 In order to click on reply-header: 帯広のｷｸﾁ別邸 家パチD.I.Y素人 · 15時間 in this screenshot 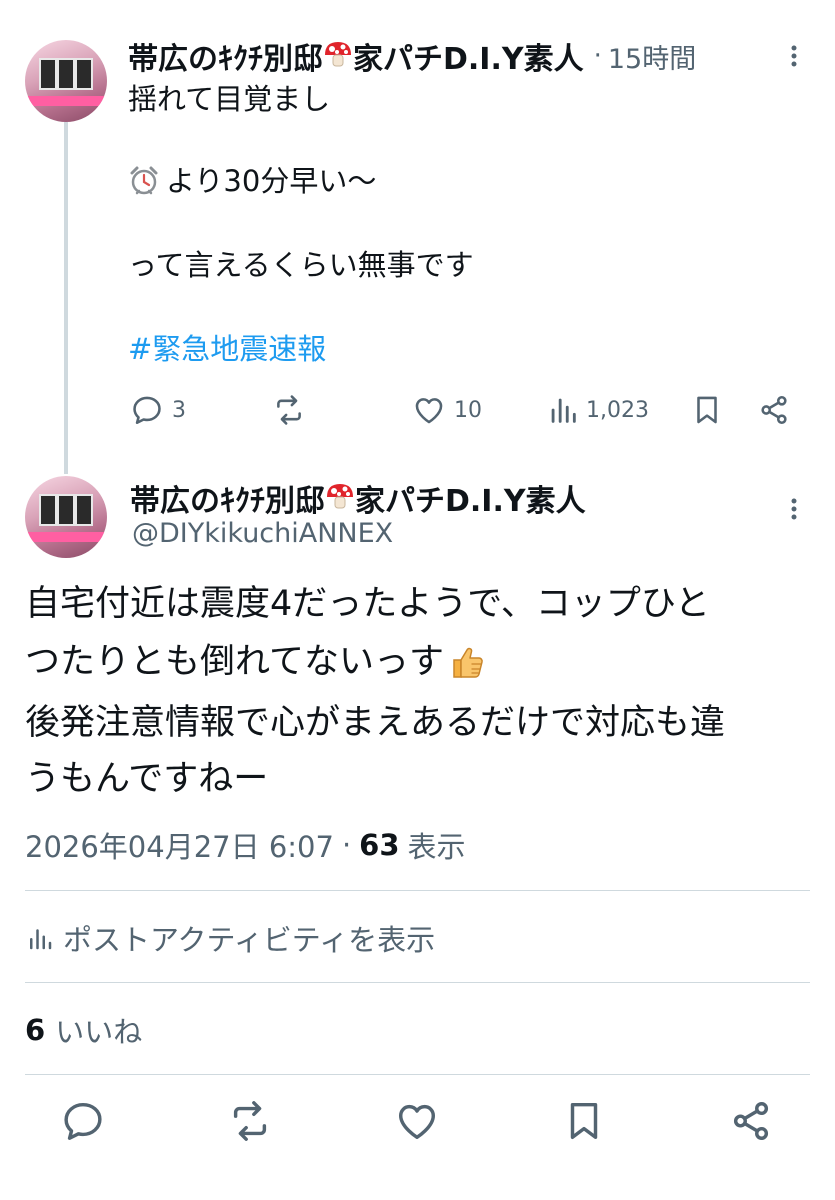, I will do `click(412, 56)`.